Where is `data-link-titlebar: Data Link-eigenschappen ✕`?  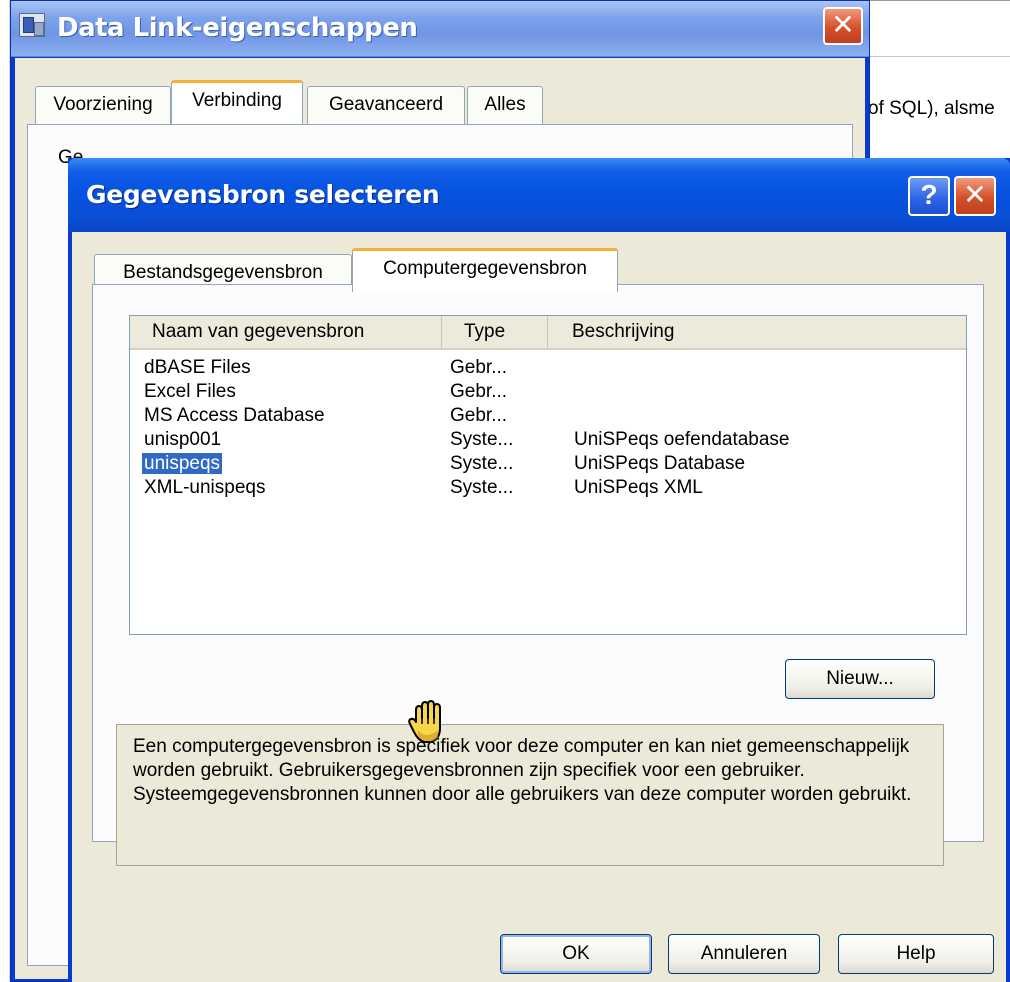
data-link-titlebar: Data Link-eigenschappen ✕ is located at coordinates (440, 29).